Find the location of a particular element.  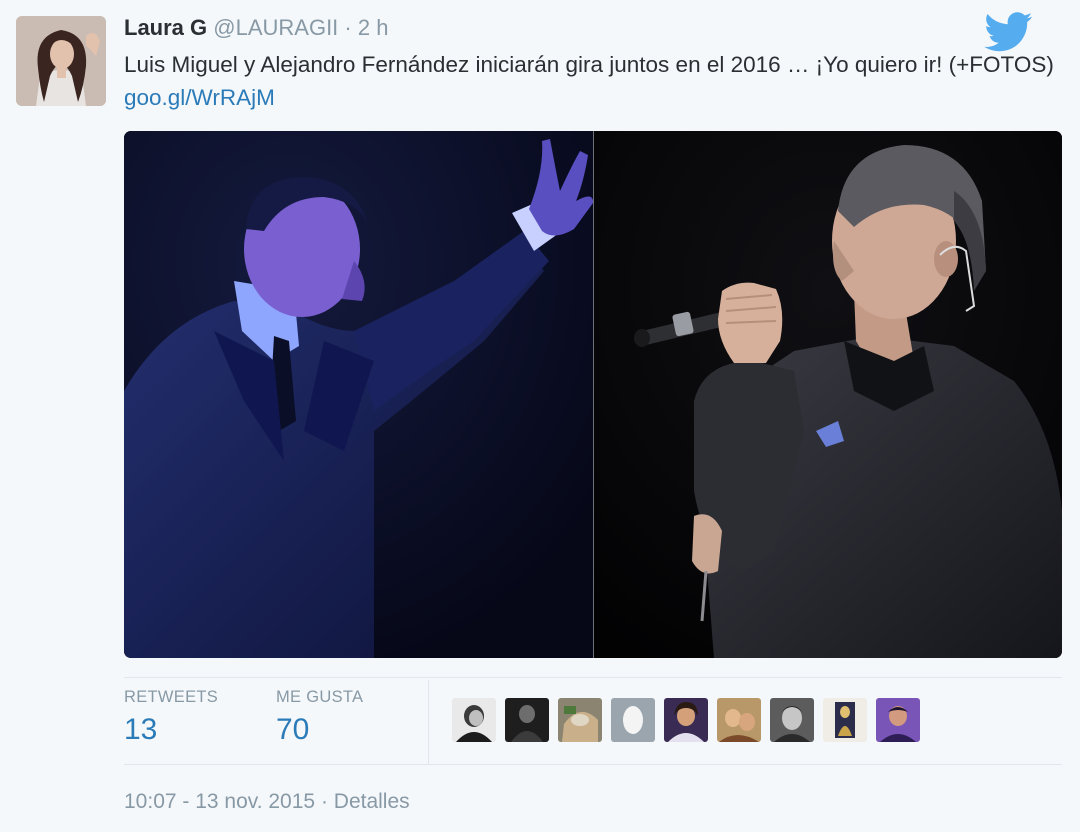

tweet-header: Laura G @LAURAGII · 2 h is located at coordinates (256, 28).